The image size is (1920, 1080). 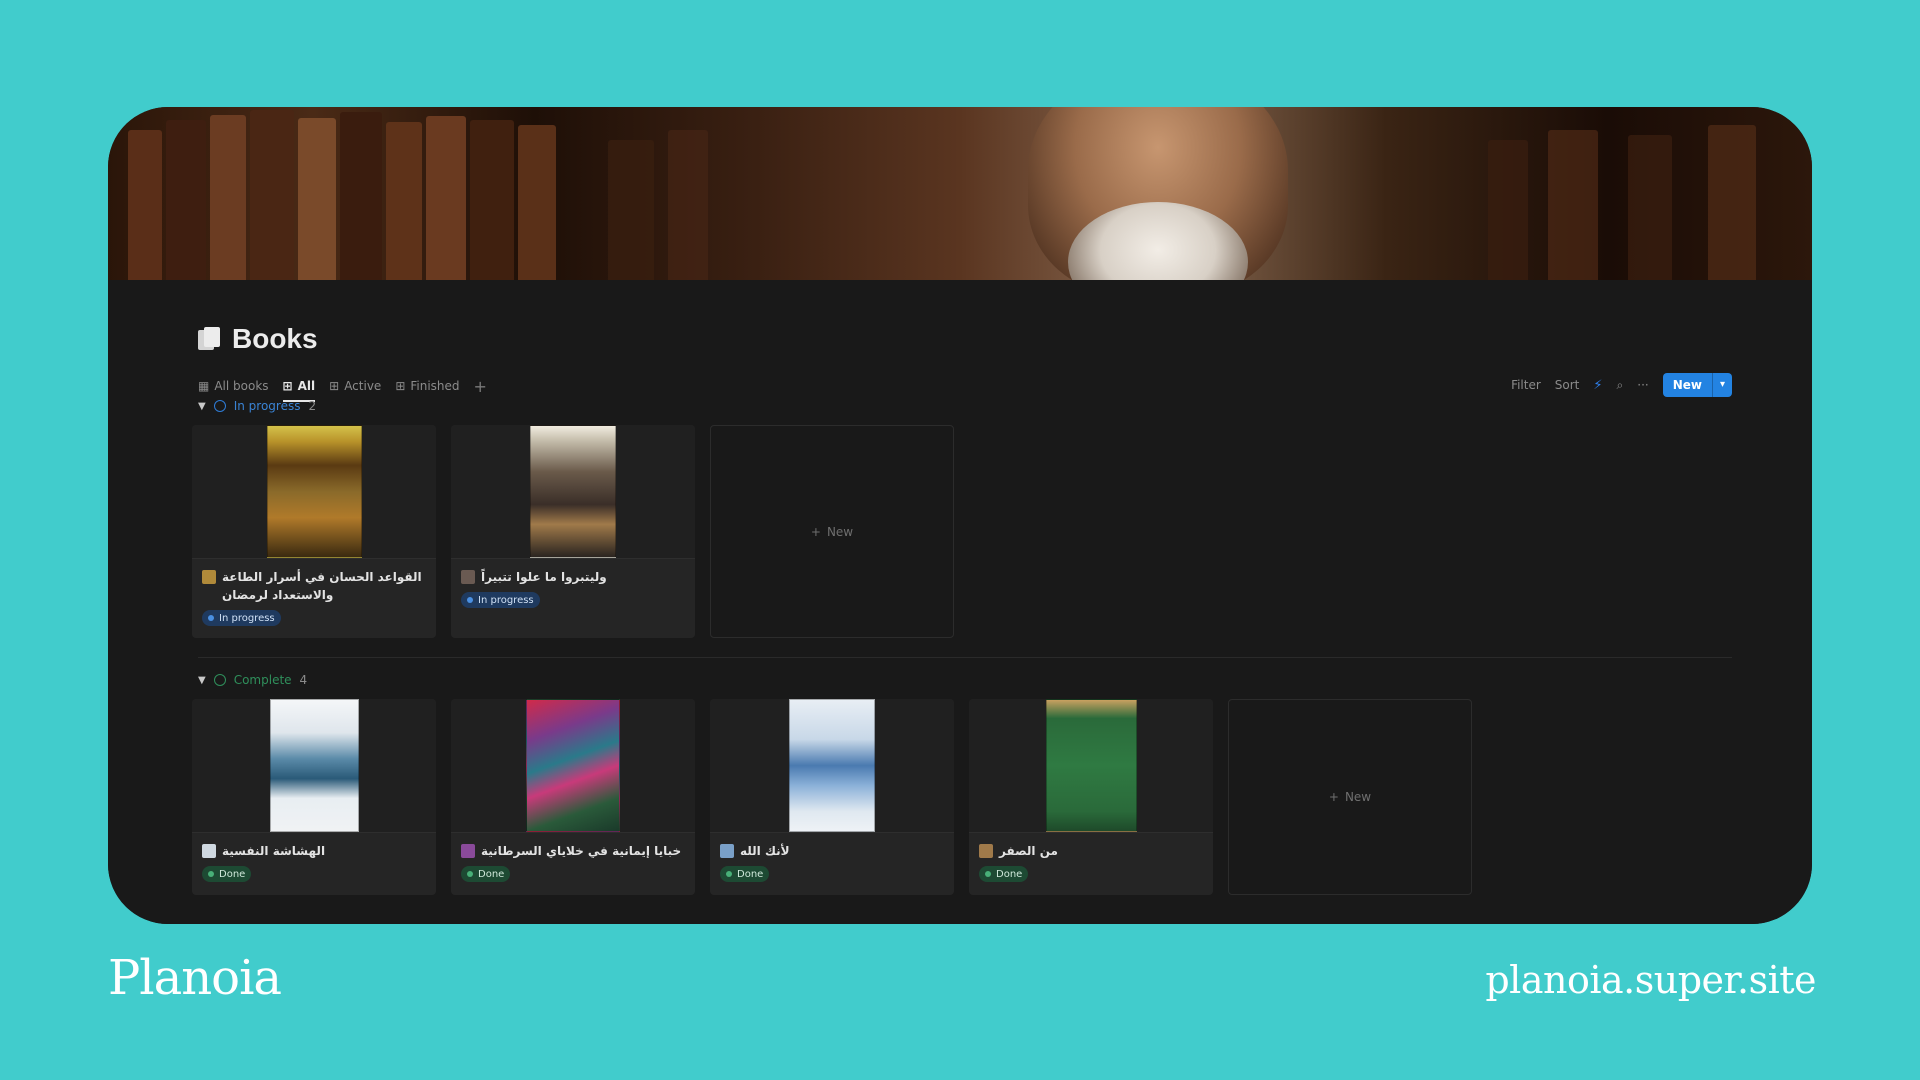 What do you see at coordinates (573, 531) in the screenshot?
I see `book-card: وليتبروا ما علوا تتبيراً In progress` at bounding box center [573, 531].